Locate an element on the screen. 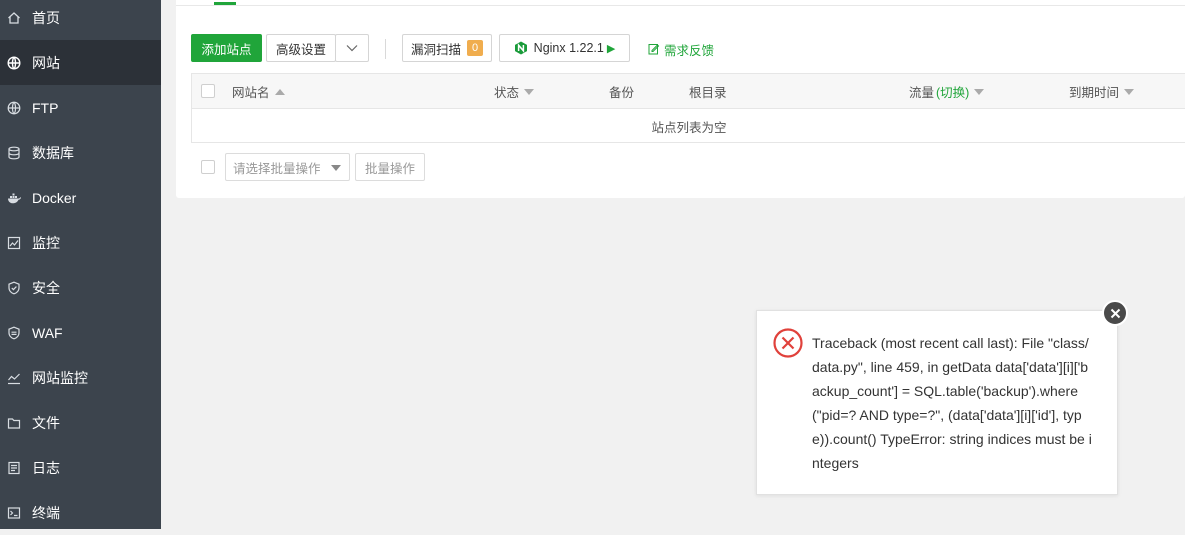 Image resolution: width=1185 pixels, height=535 pixels. nginx-icon is located at coordinates (520, 48).